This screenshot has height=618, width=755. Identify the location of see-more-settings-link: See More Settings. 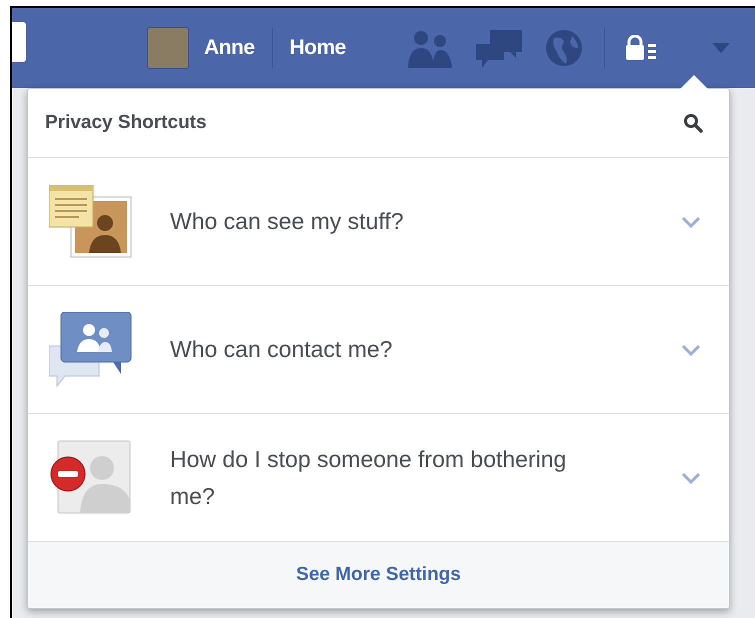
(378, 575).